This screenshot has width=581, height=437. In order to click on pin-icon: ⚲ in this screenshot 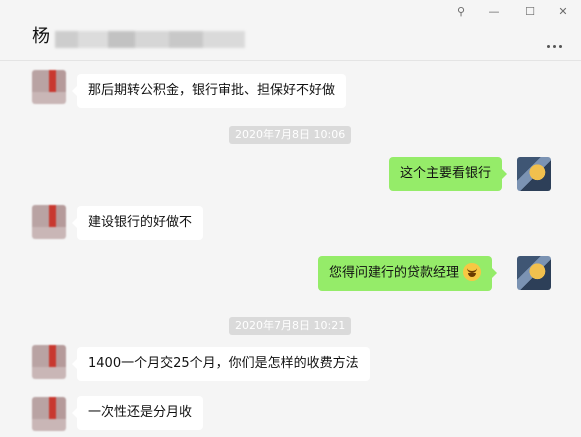, I will do `click(461, 12)`.